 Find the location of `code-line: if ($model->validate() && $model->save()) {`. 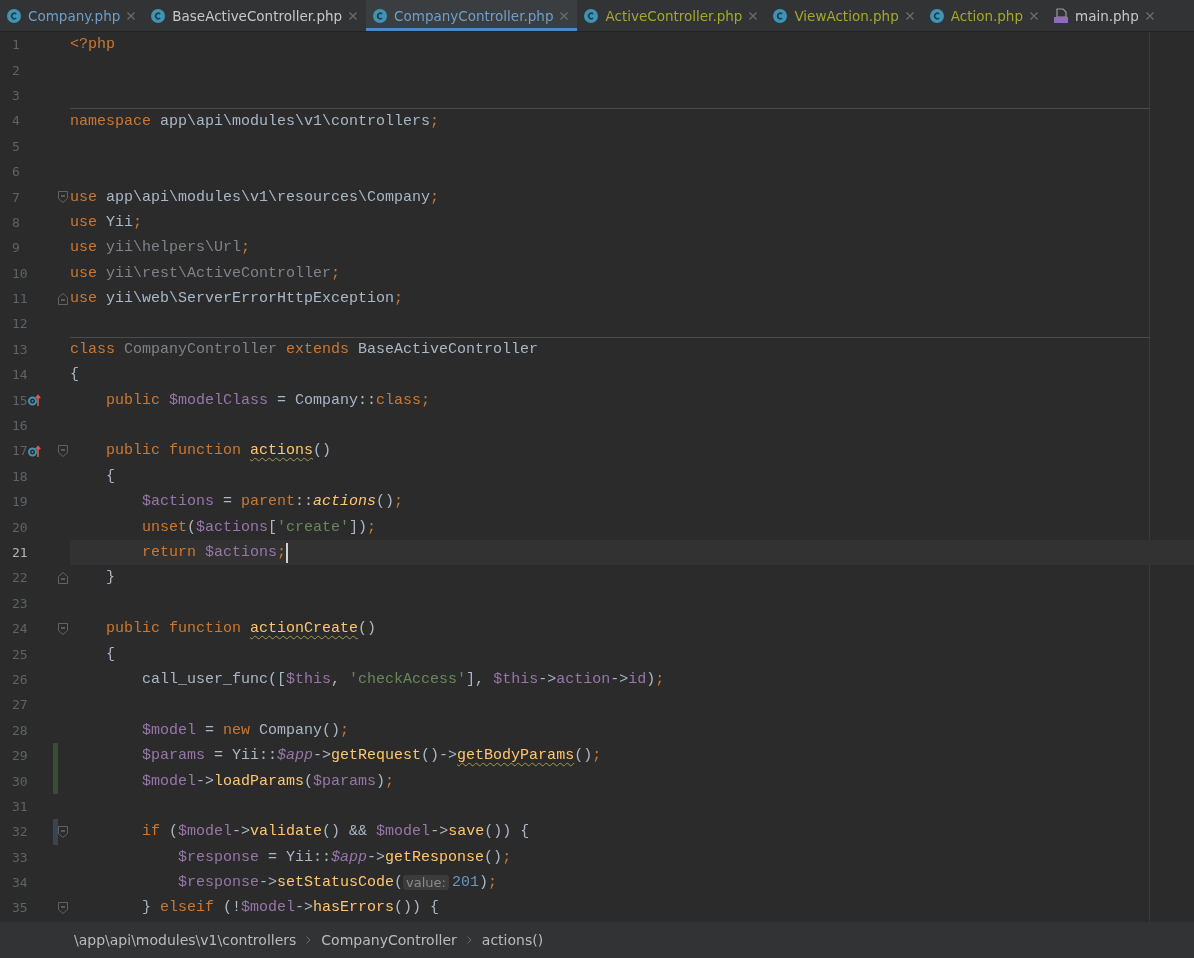

code-line: if ($model->validate() && $model->save()) { is located at coordinates (336, 832).